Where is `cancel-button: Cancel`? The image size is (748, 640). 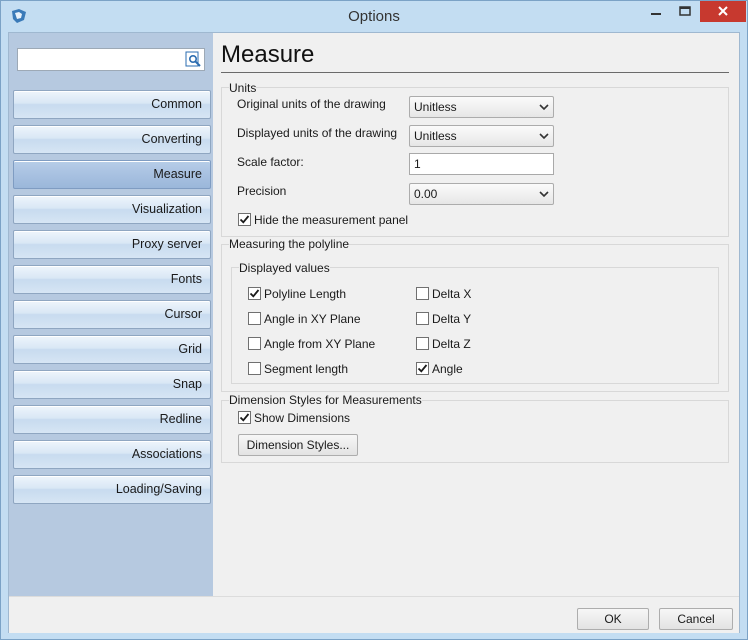 cancel-button: Cancel is located at coordinates (696, 619).